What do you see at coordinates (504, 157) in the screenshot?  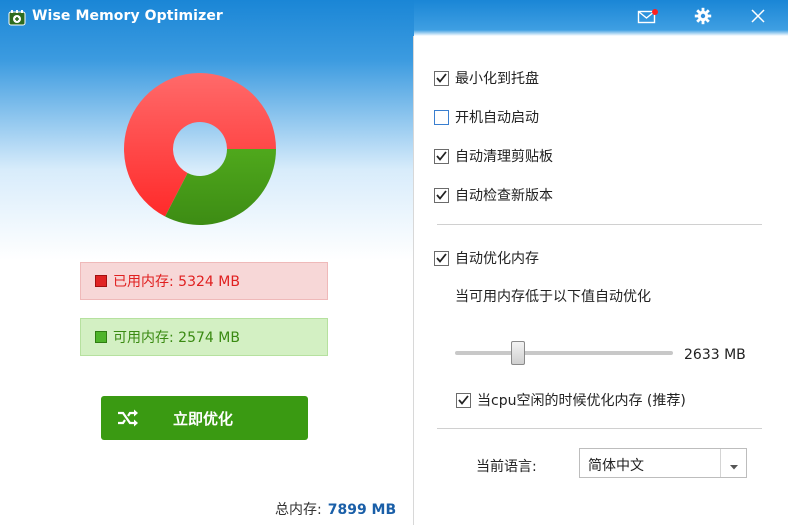 I see `auto-clear-clipboard-label: 自动清理剪贴板` at bounding box center [504, 157].